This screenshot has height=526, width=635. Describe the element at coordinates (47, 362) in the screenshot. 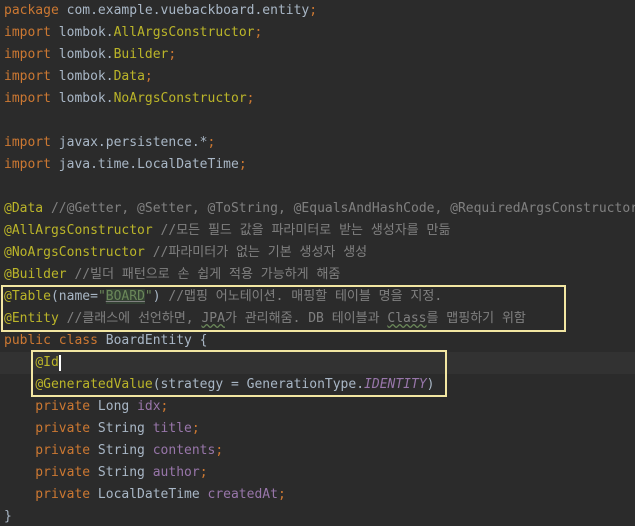

I see `code-token: @Id` at that location.